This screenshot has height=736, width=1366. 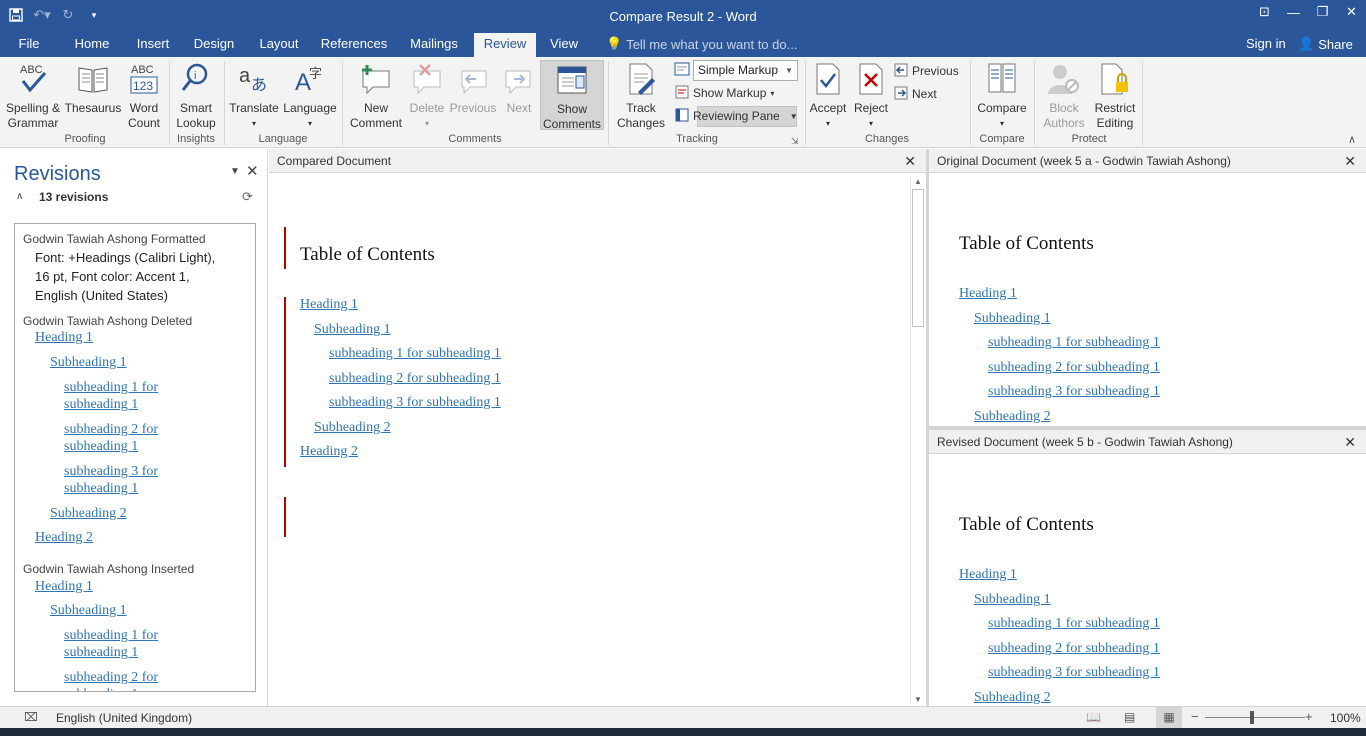 I want to click on tab-view: View, so click(x=564, y=45).